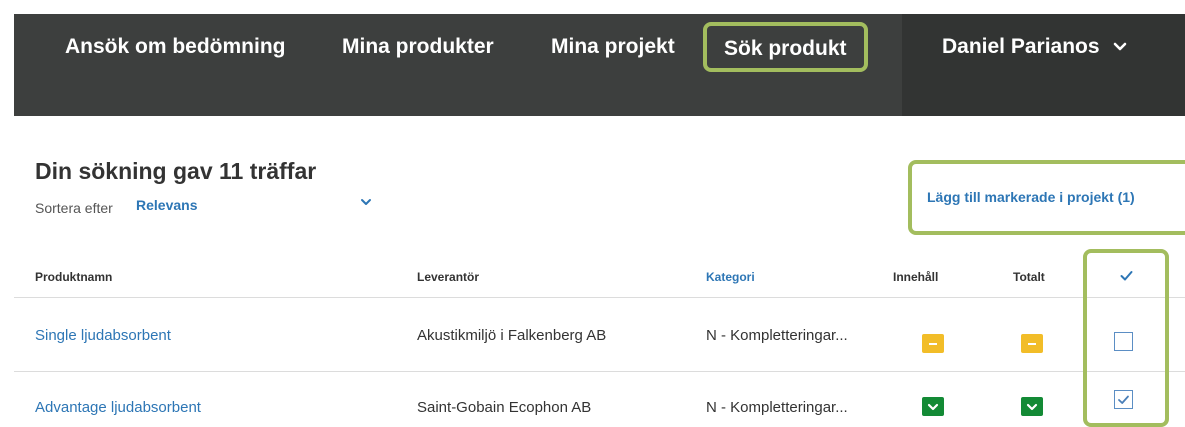 The height and width of the screenshot is (427, 1185). Describe the element at coordinates (785, 47) in the screenshot. I see `nav-item-search-product: Sök produkt` at that location.